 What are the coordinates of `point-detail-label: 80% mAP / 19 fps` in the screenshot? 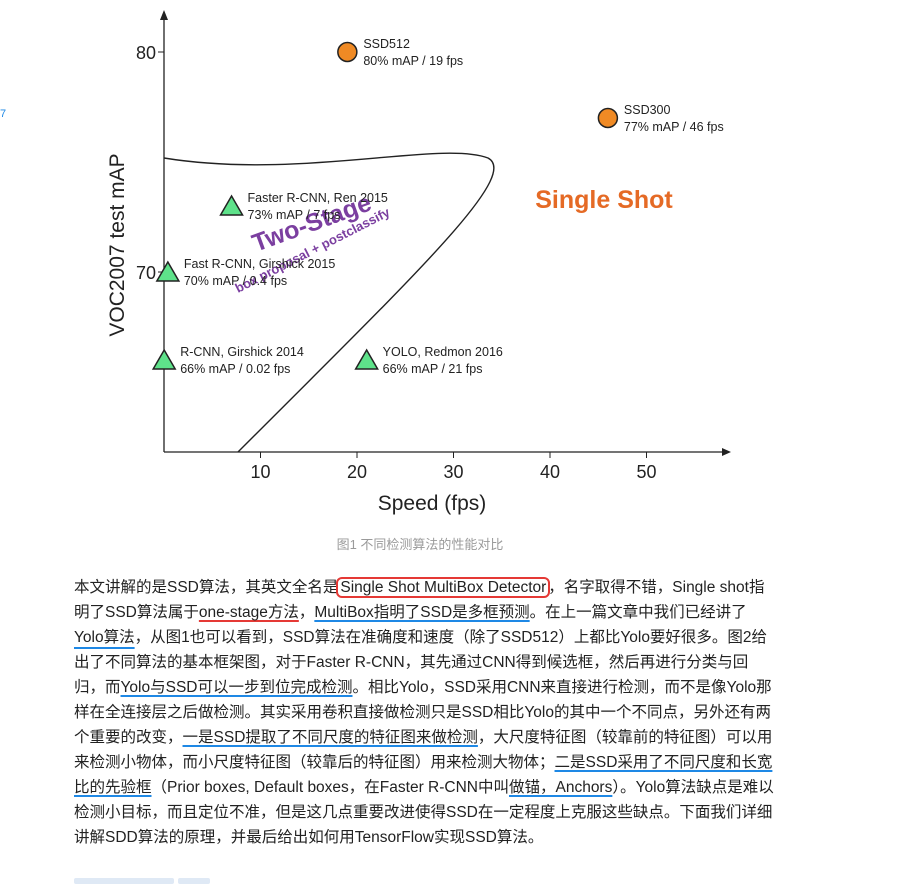 It's located at (413, 61).